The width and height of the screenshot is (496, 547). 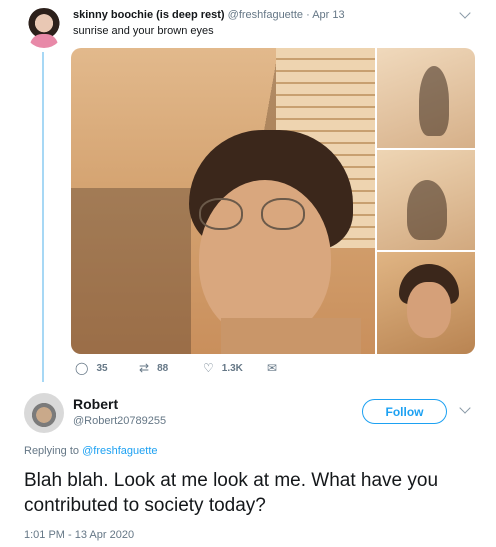 I want to click on reply-count: 35, so click(x=102, y=368).